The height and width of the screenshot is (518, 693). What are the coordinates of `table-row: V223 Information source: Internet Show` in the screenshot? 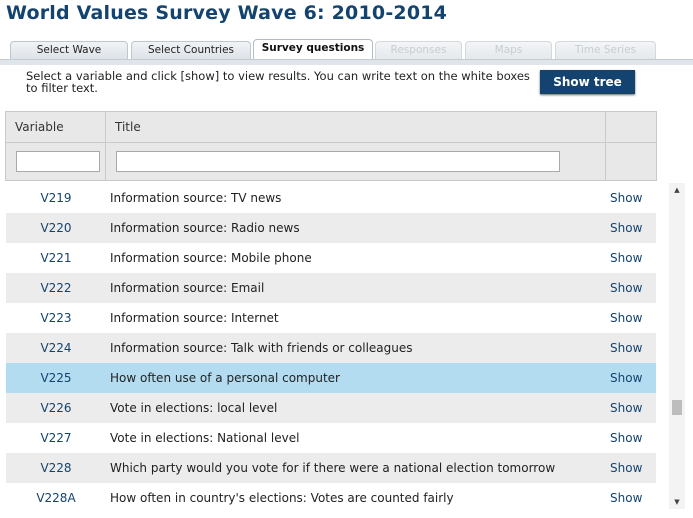 It's located at (331, 318).